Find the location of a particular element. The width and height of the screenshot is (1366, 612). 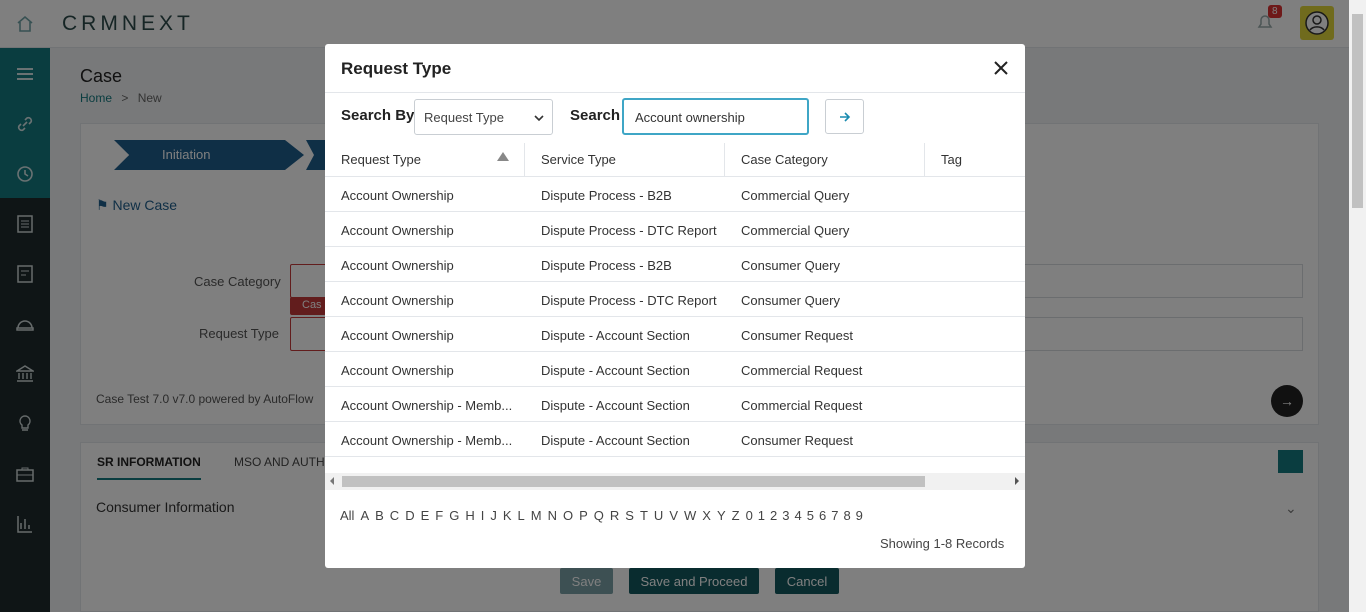

alpha-p: P is located at coordinates (583, 515).